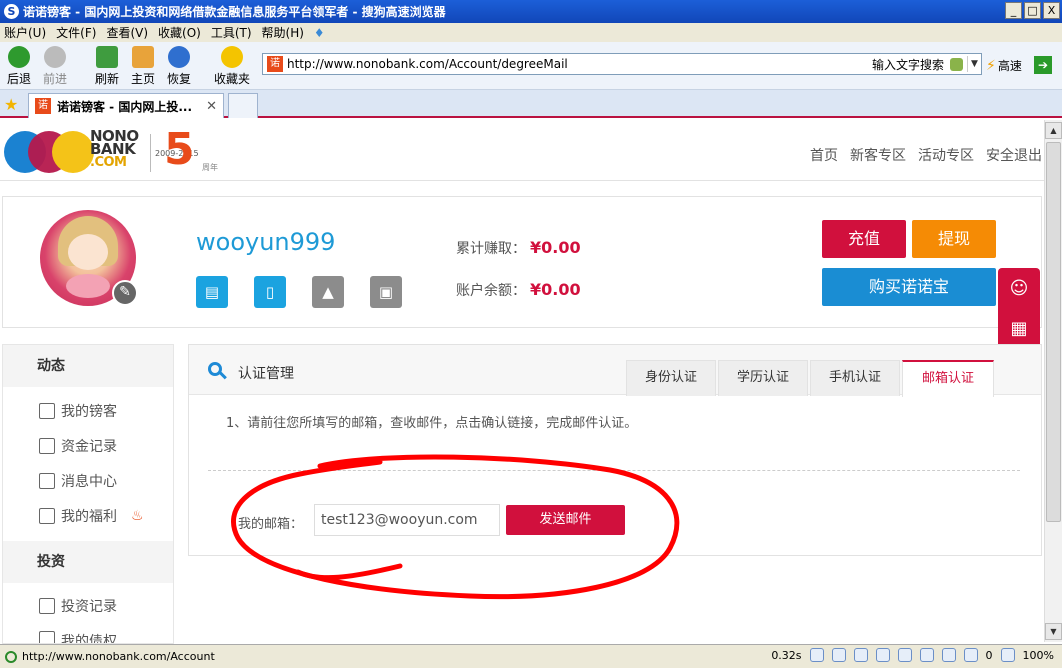 The image size is (1062, 668). I want to click on sidebar-item-my-claims: 我的债权, so click(78, 637).